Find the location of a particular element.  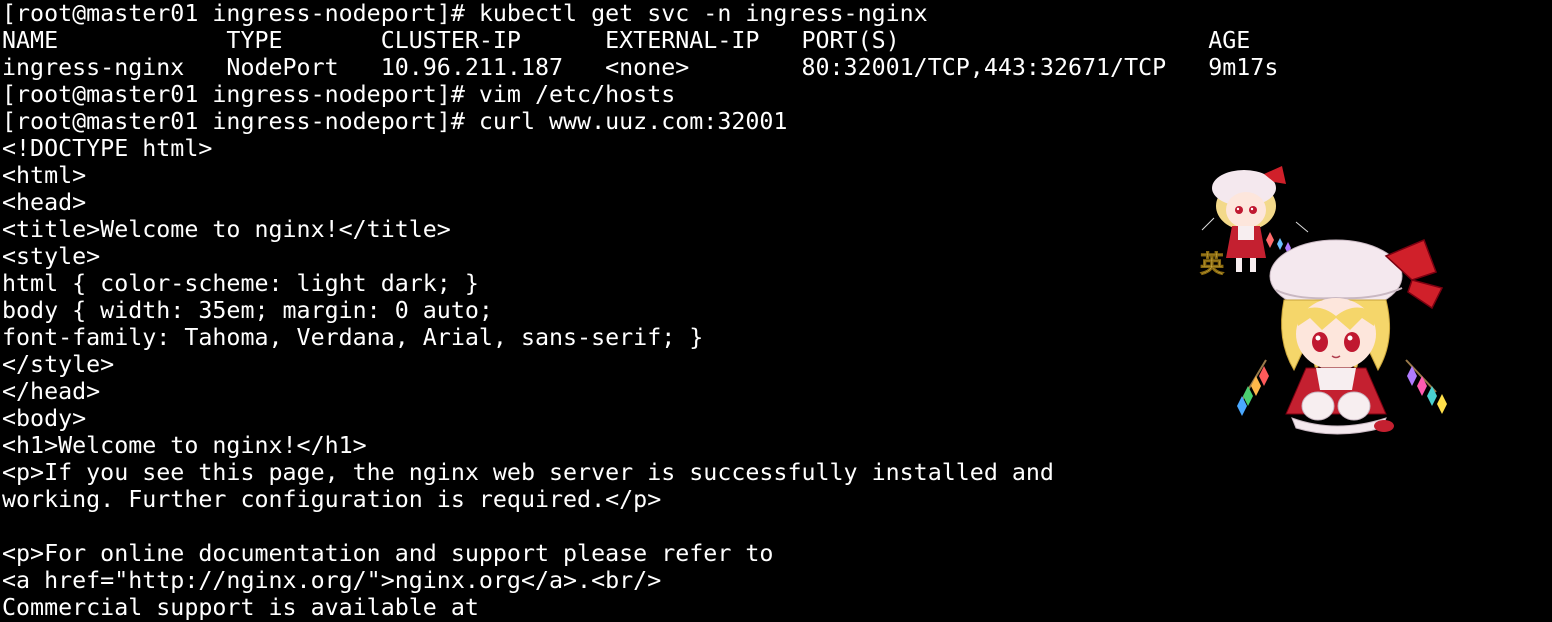

terminal-line-output: <html> is located at coordinates (44, 175).